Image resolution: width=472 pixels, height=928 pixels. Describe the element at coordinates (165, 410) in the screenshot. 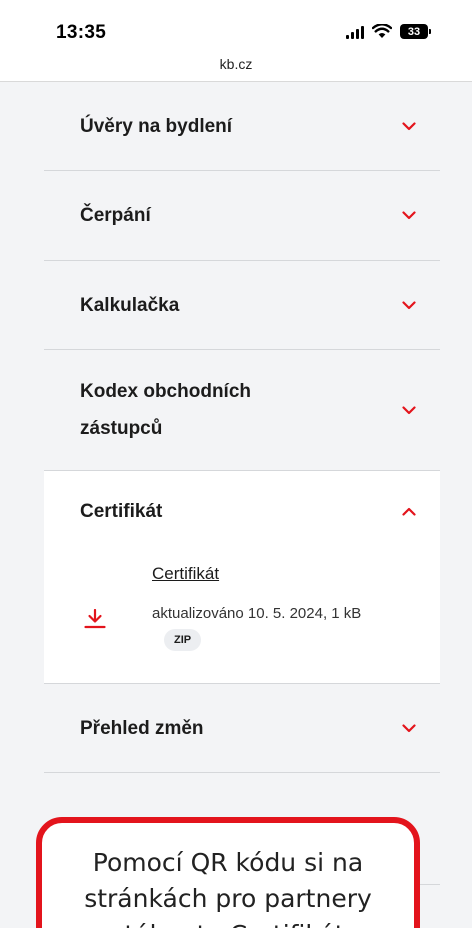

I see `accordion-title: Kodex obchodních zástupců` at that location.